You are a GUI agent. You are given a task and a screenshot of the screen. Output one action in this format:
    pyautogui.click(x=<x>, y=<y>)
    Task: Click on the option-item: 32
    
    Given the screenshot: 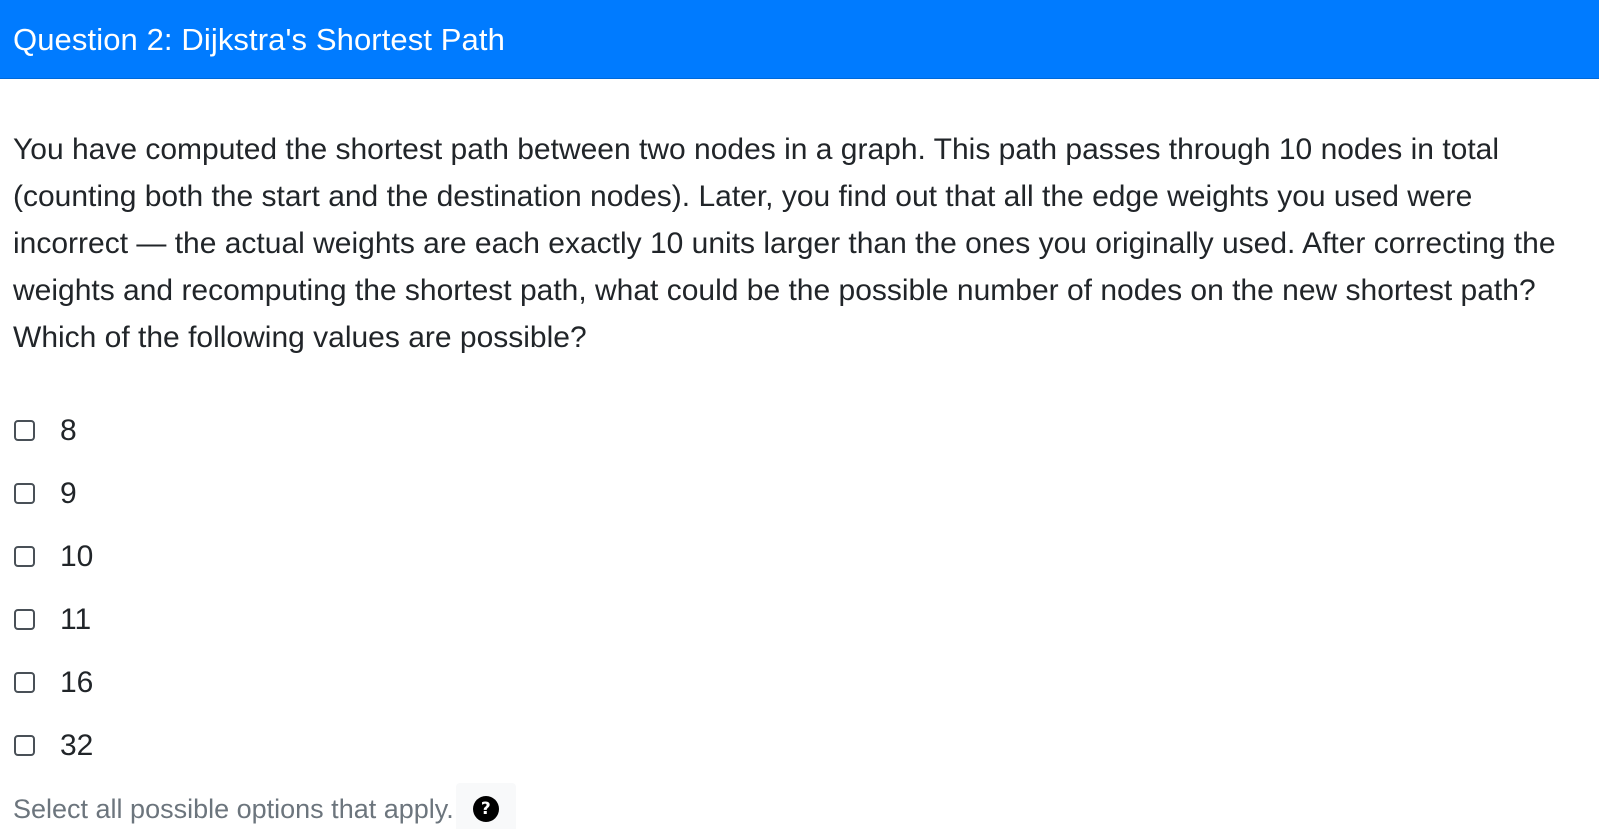 What is the action you would take?
    pyautogui.click(x=799, y=745)
    